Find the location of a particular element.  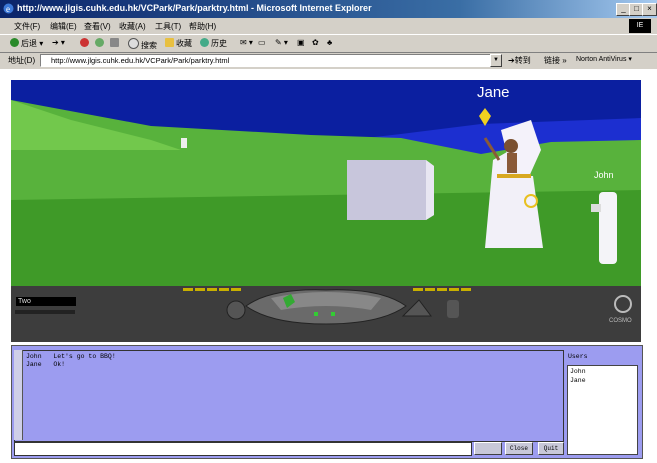

menu-help: 帮助(H) is located at coordinates (202, 26).